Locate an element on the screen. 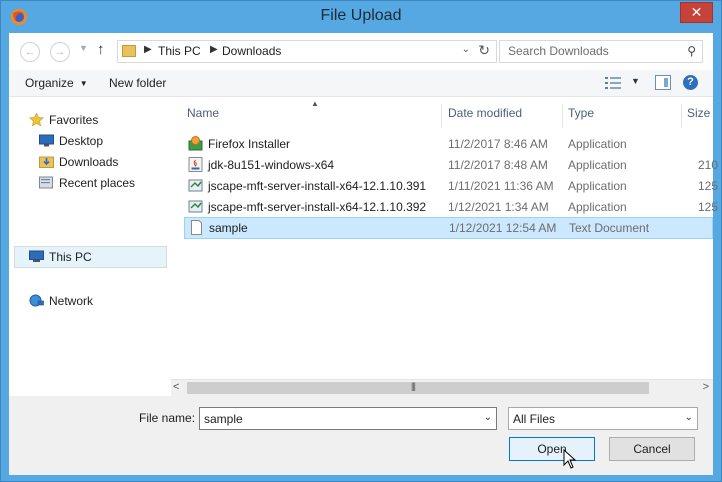 The width and height of the screenshot is (722, 482). sidebar-item-label: This PC is located at coordinates (70, 257).